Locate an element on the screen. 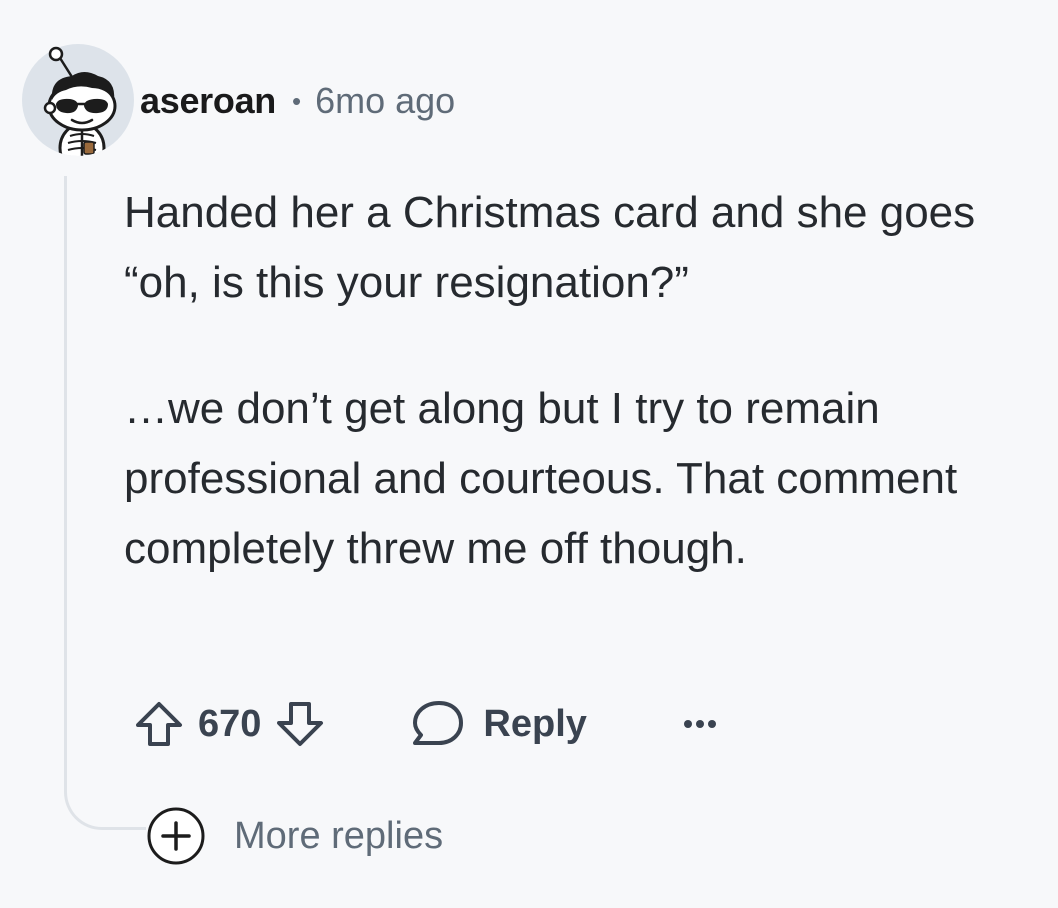  more-options-button is located at coordinates (700, 724).